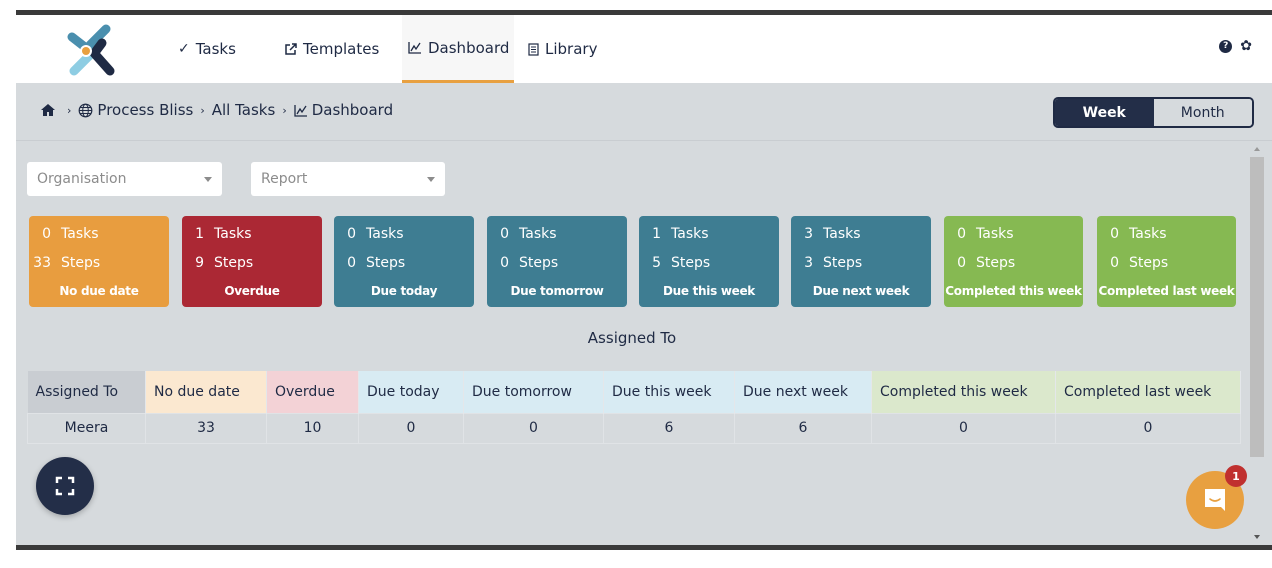  I want to click on nav-tab-library: Library, so click(562, 49).